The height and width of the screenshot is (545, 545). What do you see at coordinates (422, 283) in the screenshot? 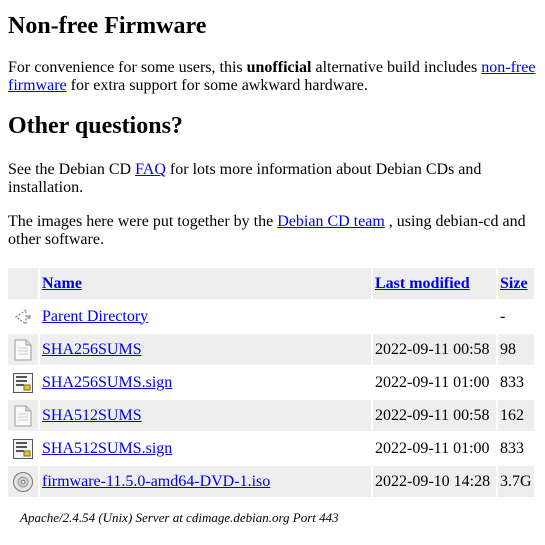
I see `sort-by-modified-link: Last modified` at bounding box center [422, 283].